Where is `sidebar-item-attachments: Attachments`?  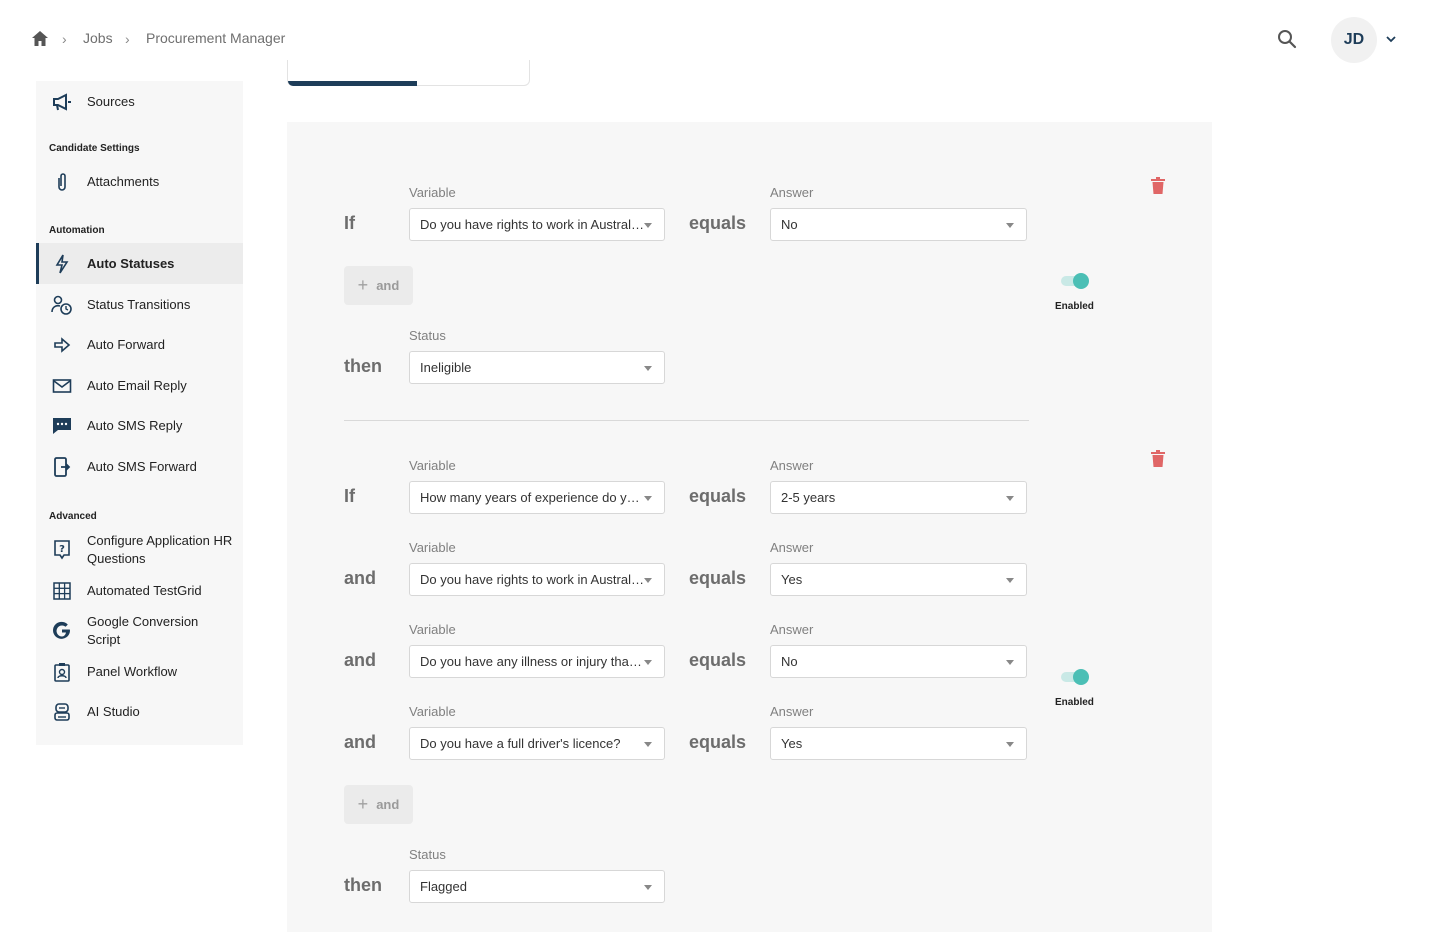
sidebar-item-attachments: Attachments is located at coordinates (139, 181).